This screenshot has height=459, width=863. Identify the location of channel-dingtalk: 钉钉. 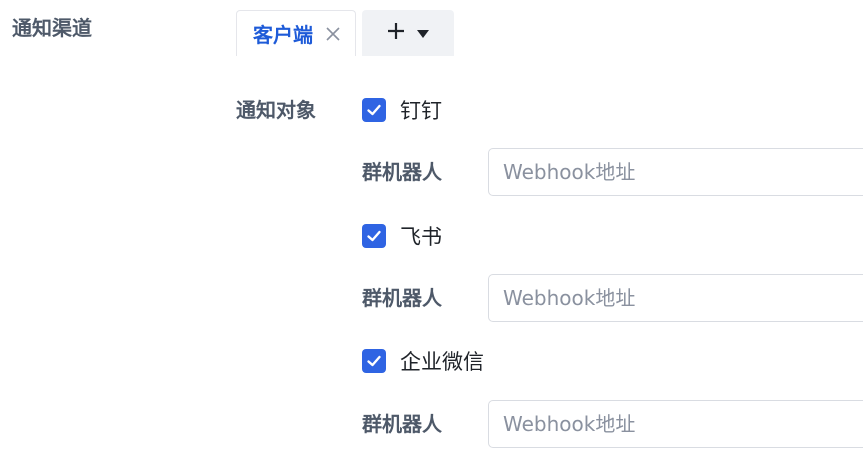
(402, 110).